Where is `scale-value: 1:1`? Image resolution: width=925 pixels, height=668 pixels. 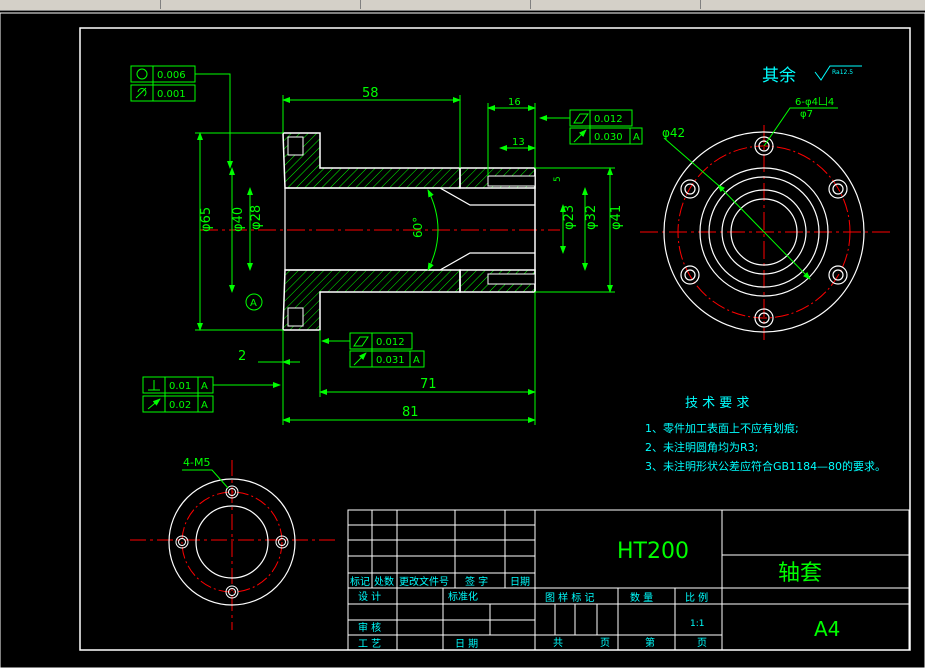 scale-value: 1:1 is located at coordinates (697, 624).